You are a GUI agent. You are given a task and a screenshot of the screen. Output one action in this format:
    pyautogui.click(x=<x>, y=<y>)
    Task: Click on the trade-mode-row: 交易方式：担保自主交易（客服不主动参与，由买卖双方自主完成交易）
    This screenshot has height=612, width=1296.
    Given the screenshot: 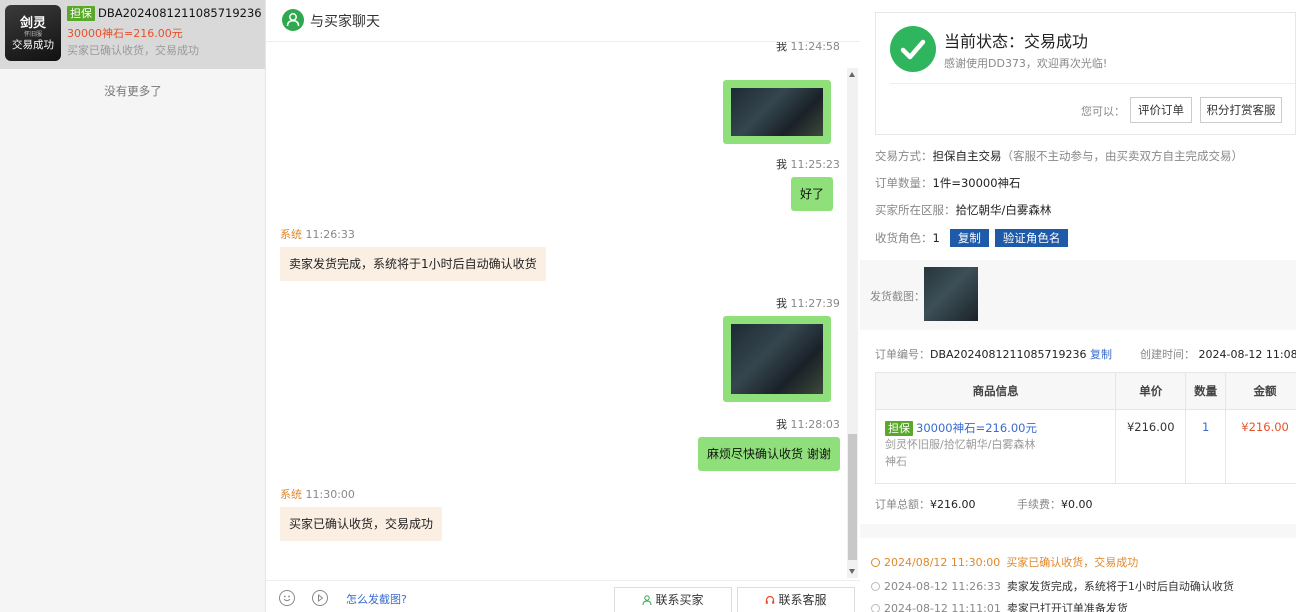 What is the action you would take?
    pyautogui.click(x=1059, y=156)
    